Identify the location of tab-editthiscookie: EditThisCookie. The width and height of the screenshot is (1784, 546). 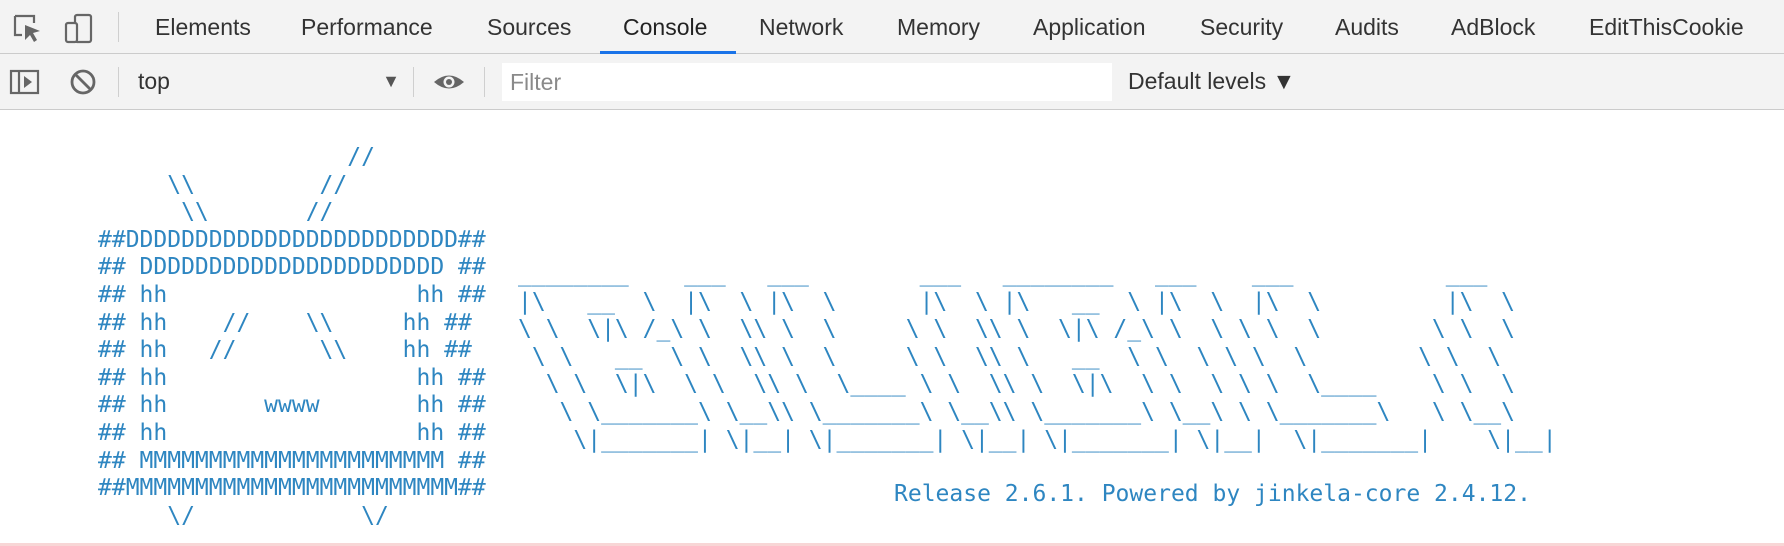
(1666, 27).